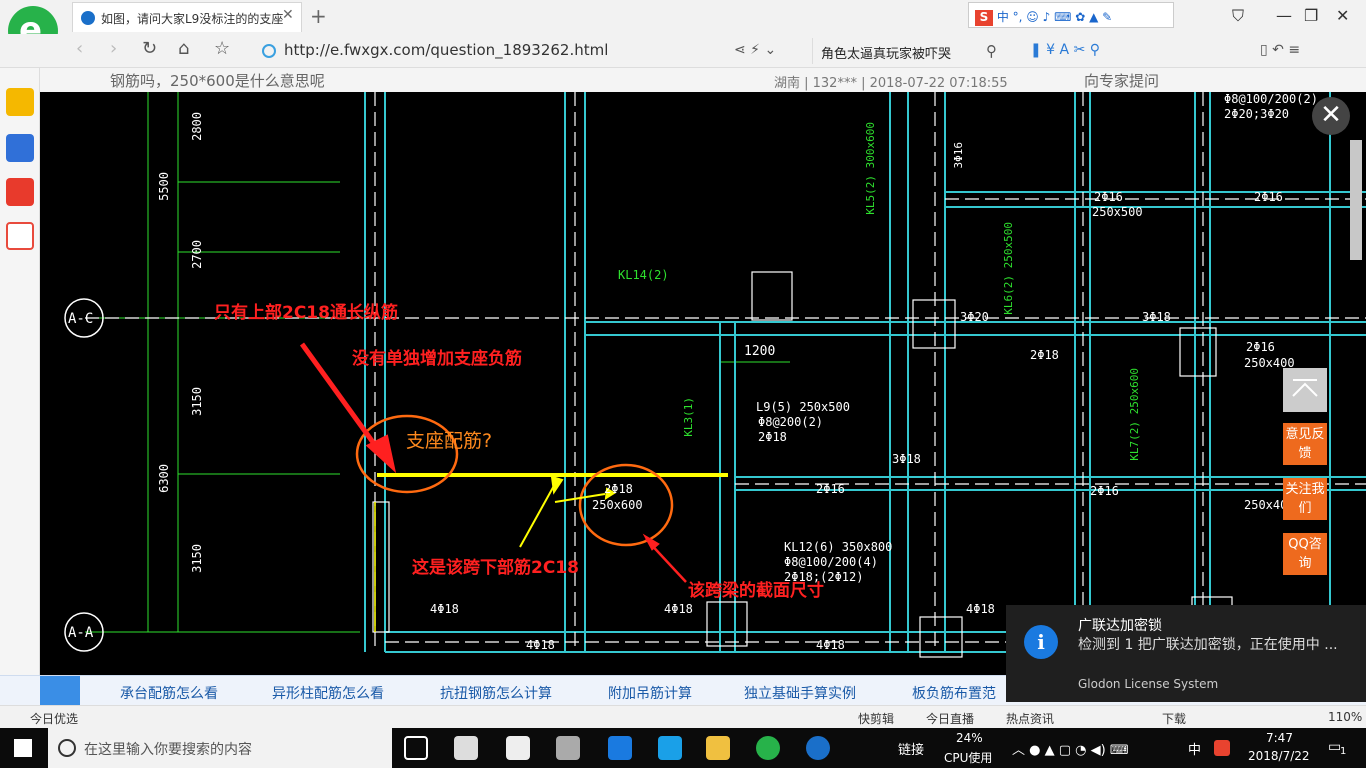 This screenshot has width=1366, height=768. What do you see at coordinates (1009, 17) in the screenshot?
I see `ime-label: 中 °,` at bounding box center [1009, 17].